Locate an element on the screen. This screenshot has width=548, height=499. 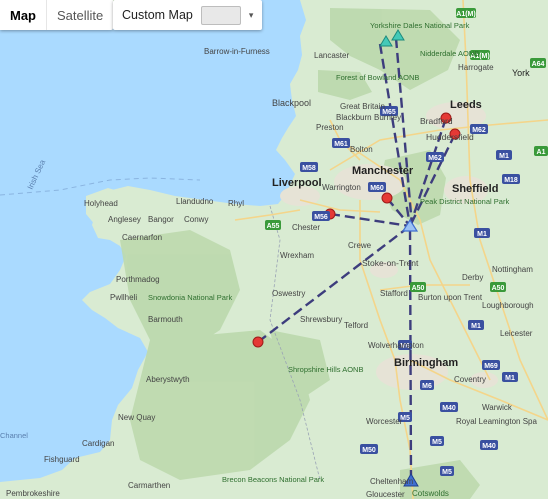
label-pwllheli: Pwllheli is located at coordinates (123, 297).